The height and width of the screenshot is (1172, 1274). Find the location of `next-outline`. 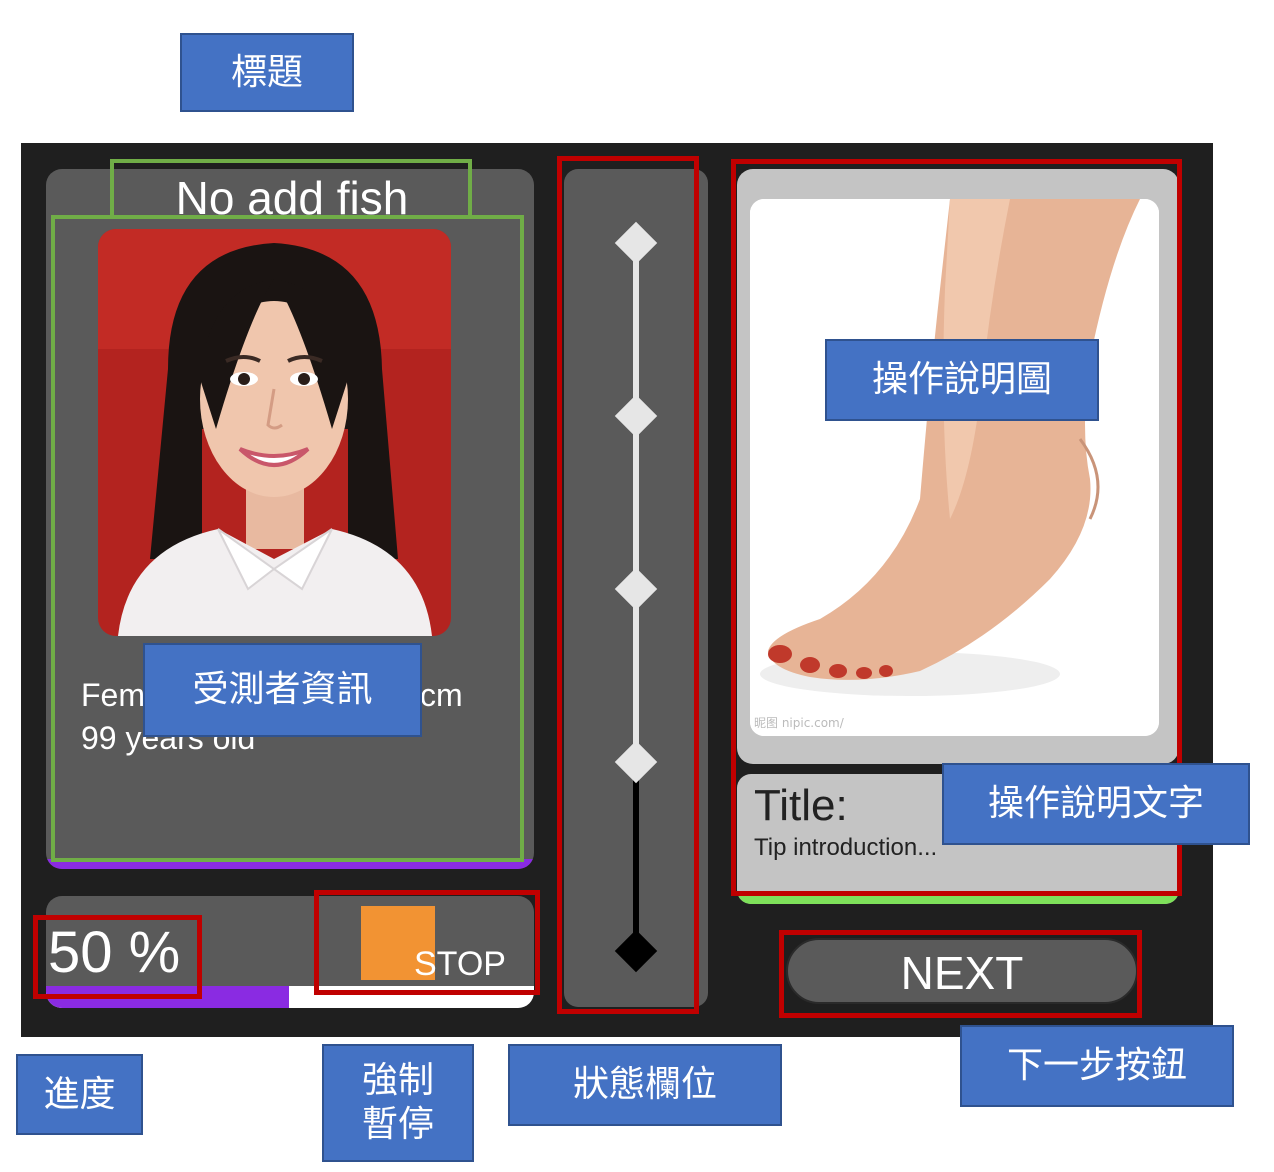

next-outline is located at coordinates (960, 974).